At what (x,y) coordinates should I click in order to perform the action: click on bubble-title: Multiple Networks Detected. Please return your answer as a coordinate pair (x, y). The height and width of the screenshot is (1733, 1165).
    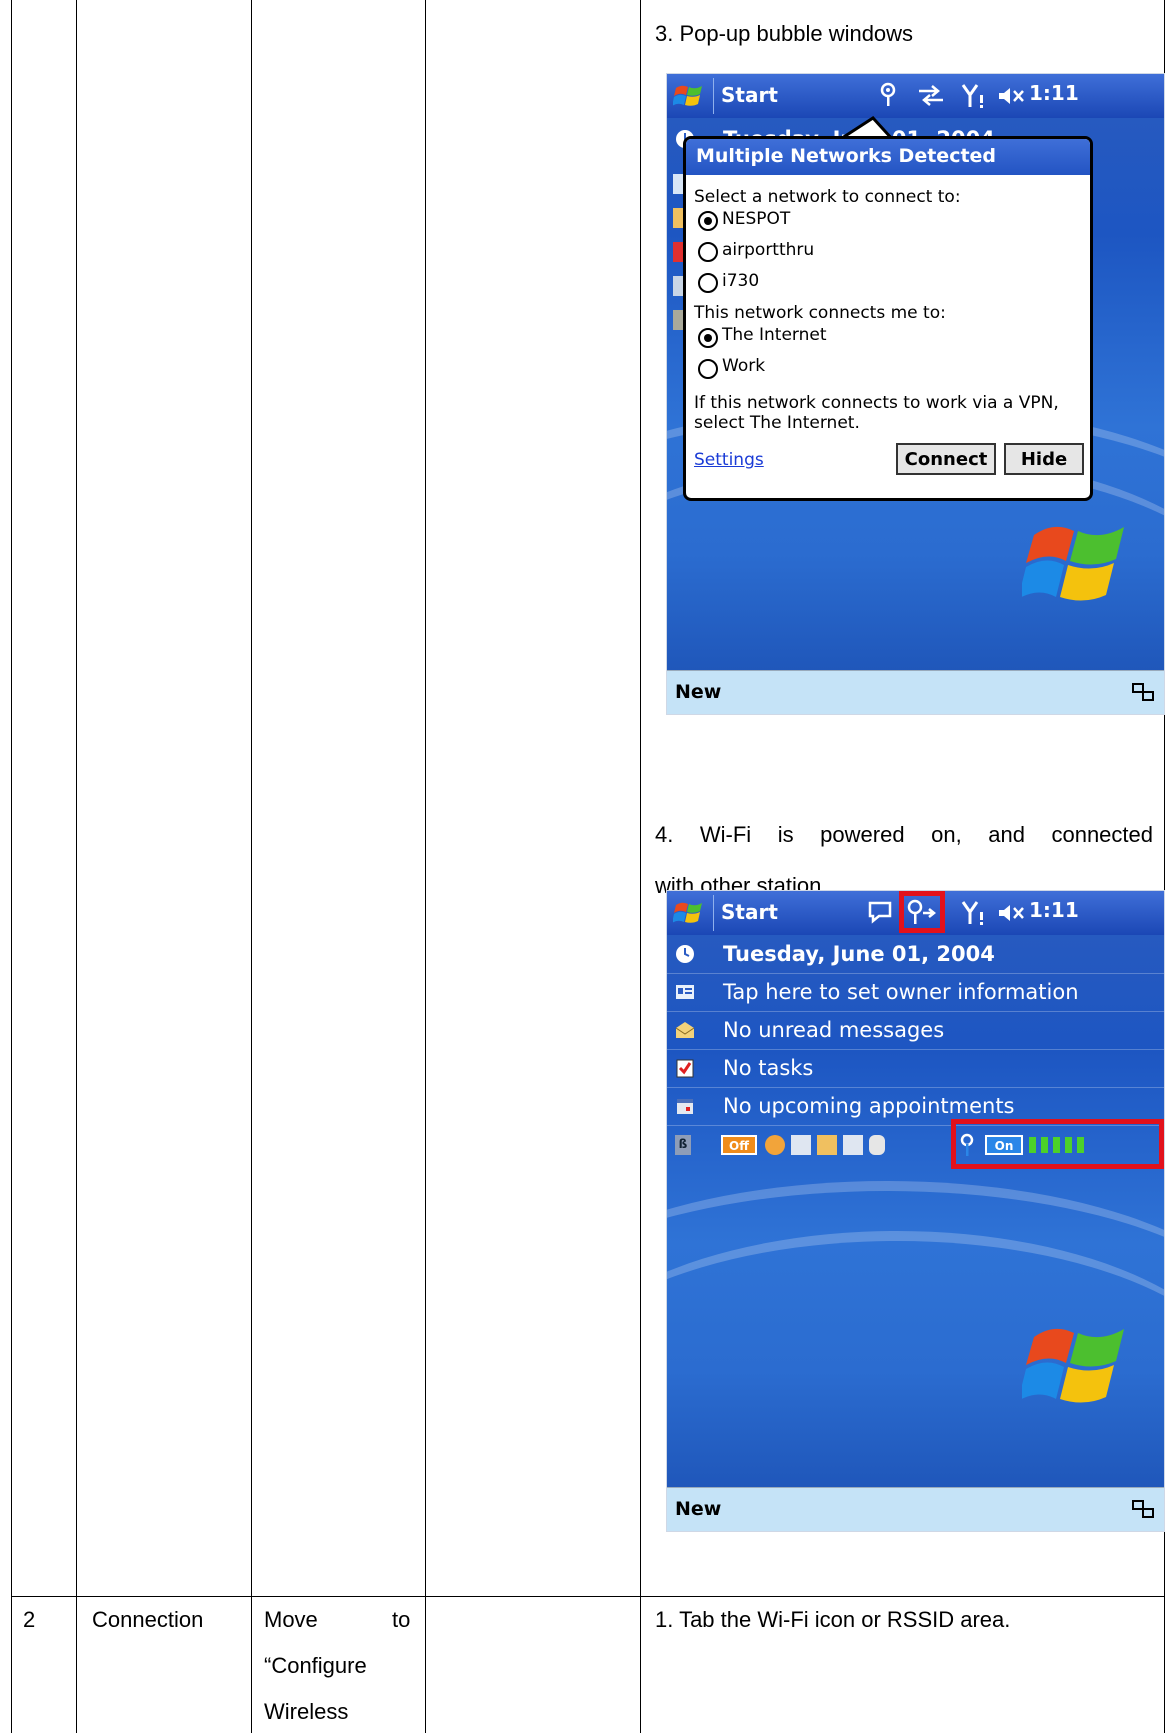
    Looking at the image, I should click on (888, 157).